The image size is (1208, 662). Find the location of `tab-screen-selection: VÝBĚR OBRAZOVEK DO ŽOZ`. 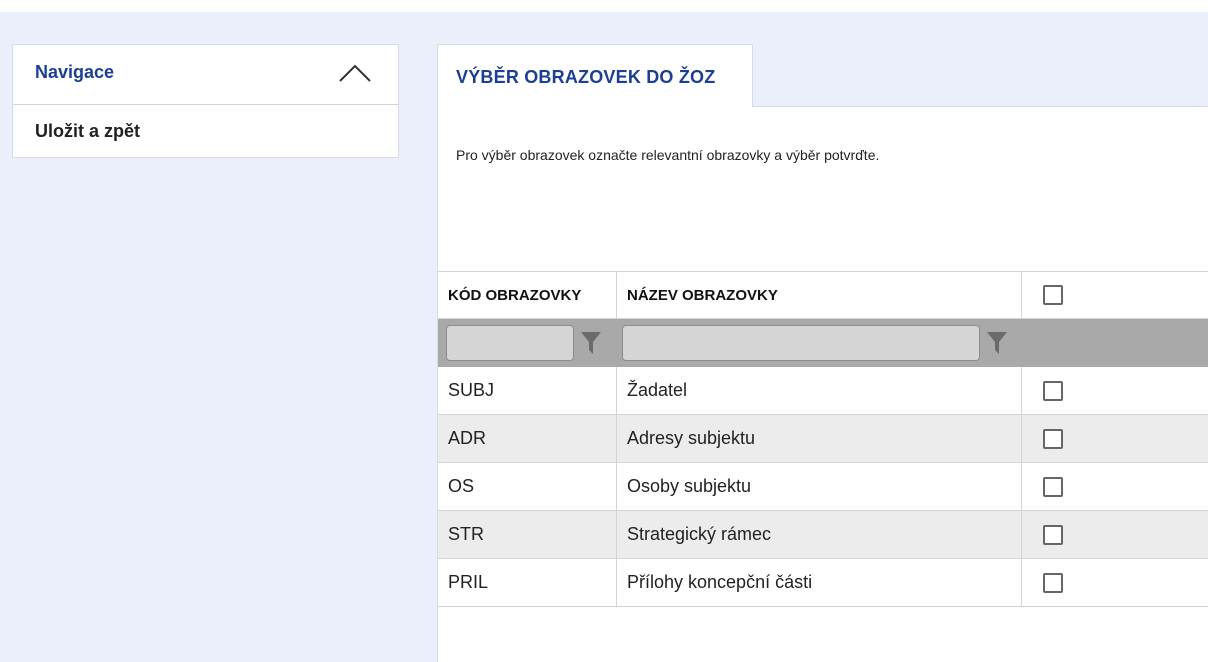

tab-screen-selection: VÝBĚR OBRAZOVEK DO ŽOZ is located at coordinates (595, 75).